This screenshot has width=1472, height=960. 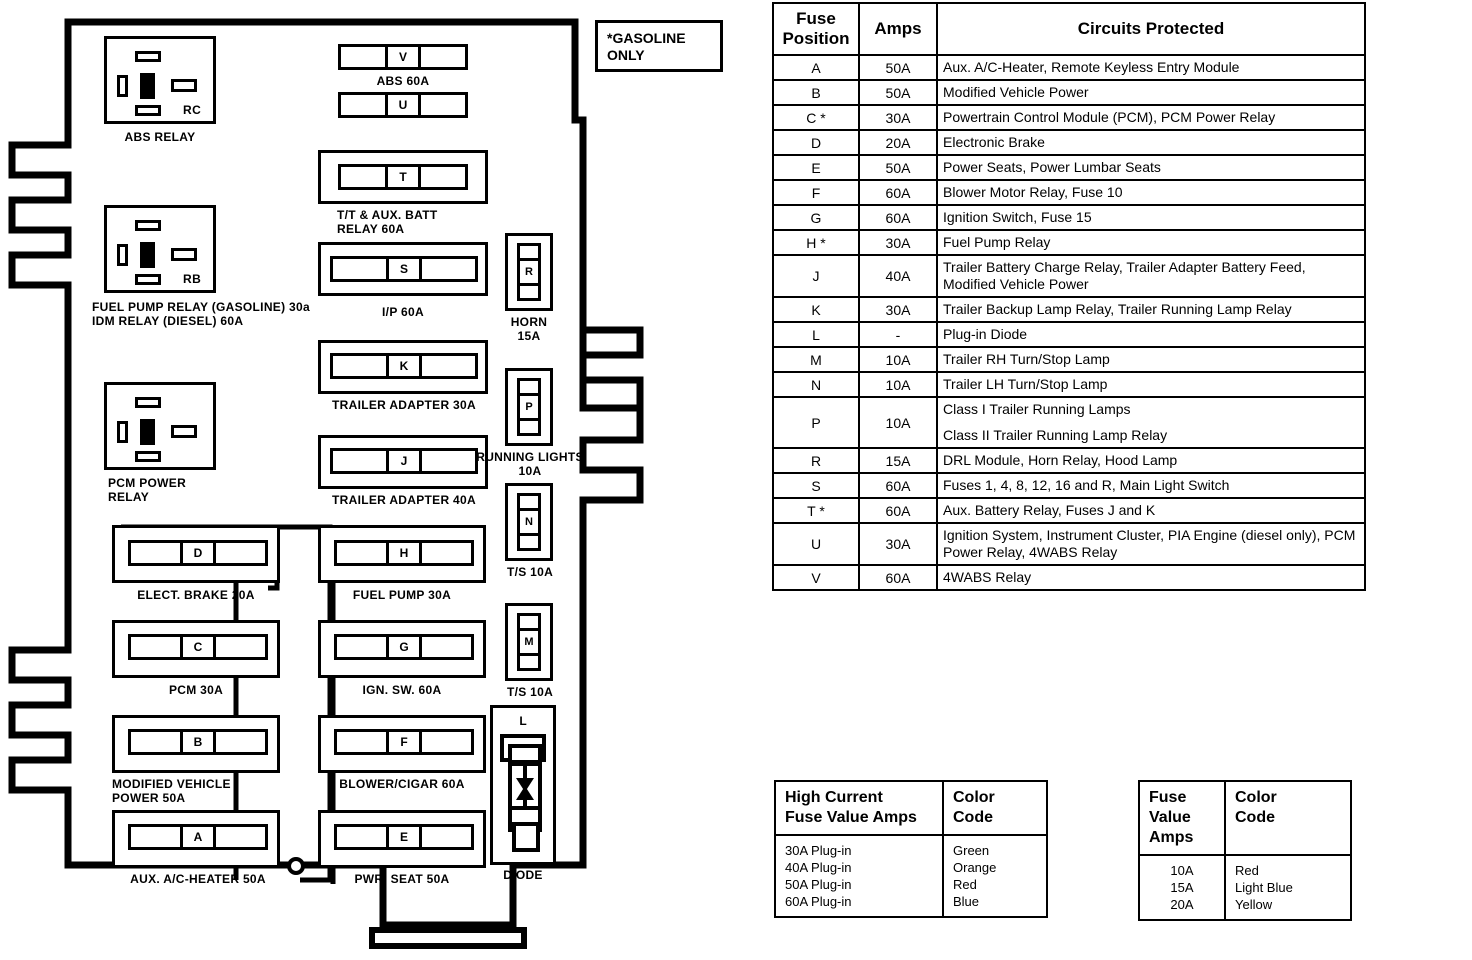 I want to click on fuse-slot-g: G, so click(x=404, y=647).